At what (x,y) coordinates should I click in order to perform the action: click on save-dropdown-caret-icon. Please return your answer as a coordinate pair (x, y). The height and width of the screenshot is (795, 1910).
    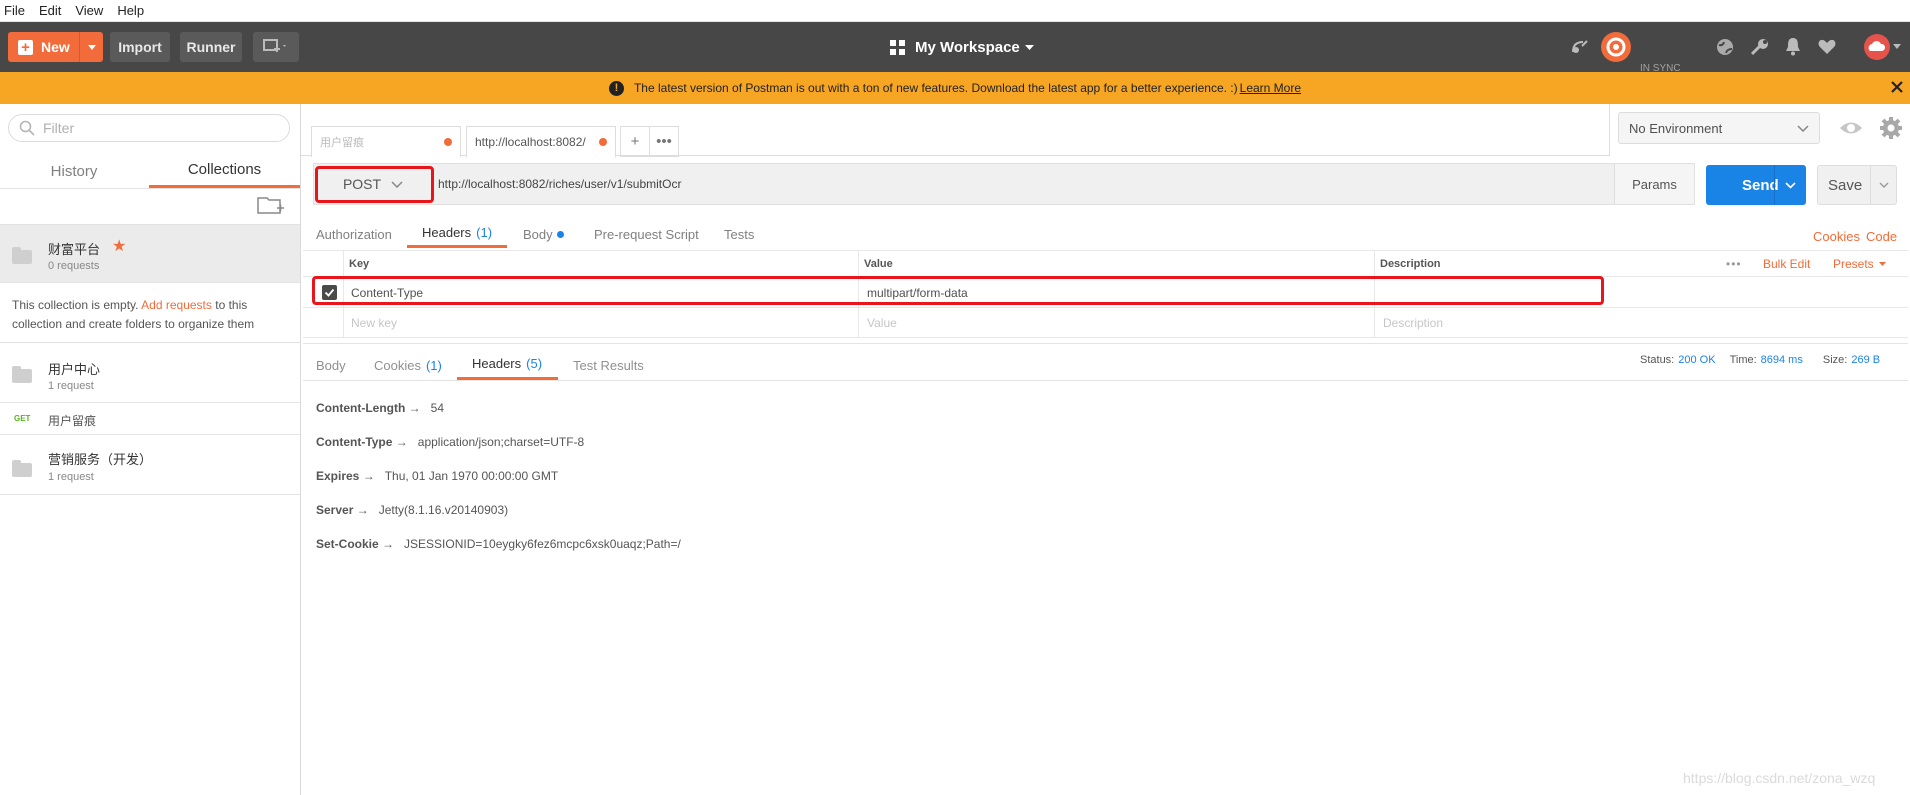
    Looking at the image, I should click on (1883, 185).